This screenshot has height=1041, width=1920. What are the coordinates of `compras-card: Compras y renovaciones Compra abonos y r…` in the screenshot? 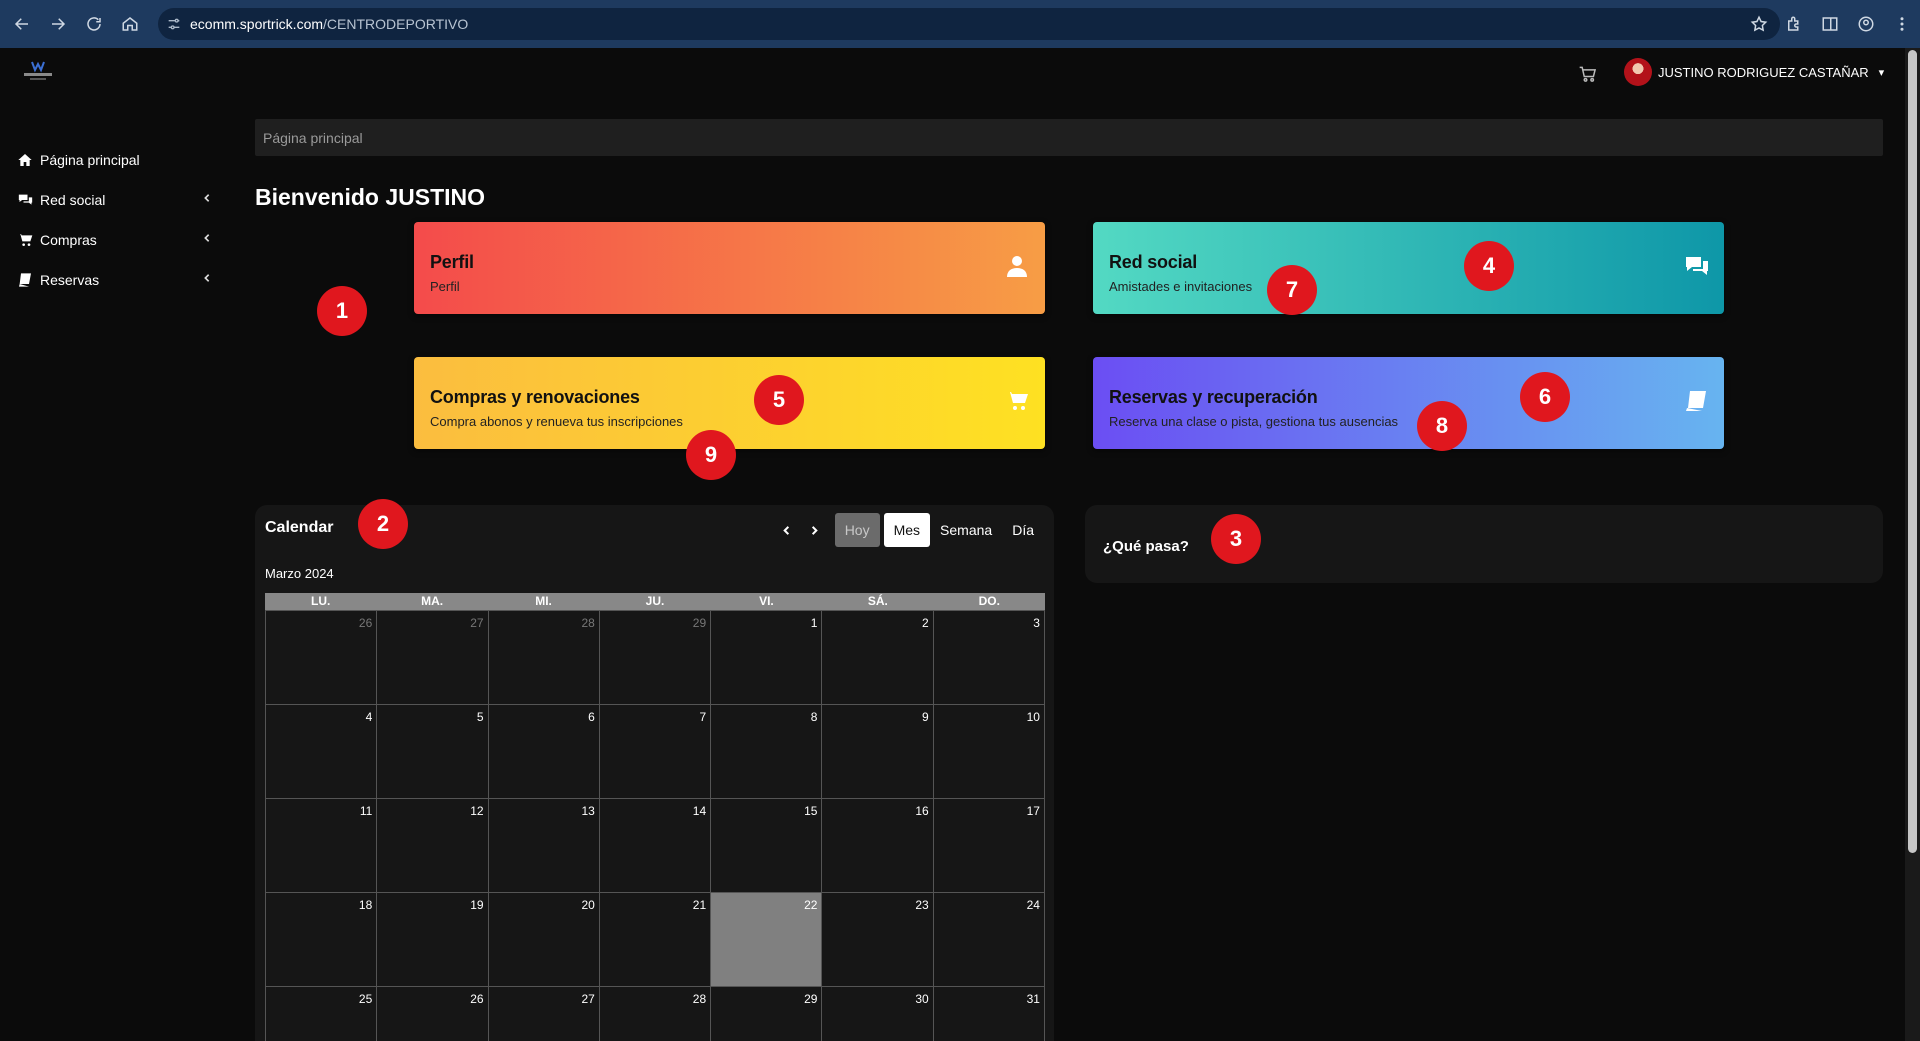 It's located at (729, 403).